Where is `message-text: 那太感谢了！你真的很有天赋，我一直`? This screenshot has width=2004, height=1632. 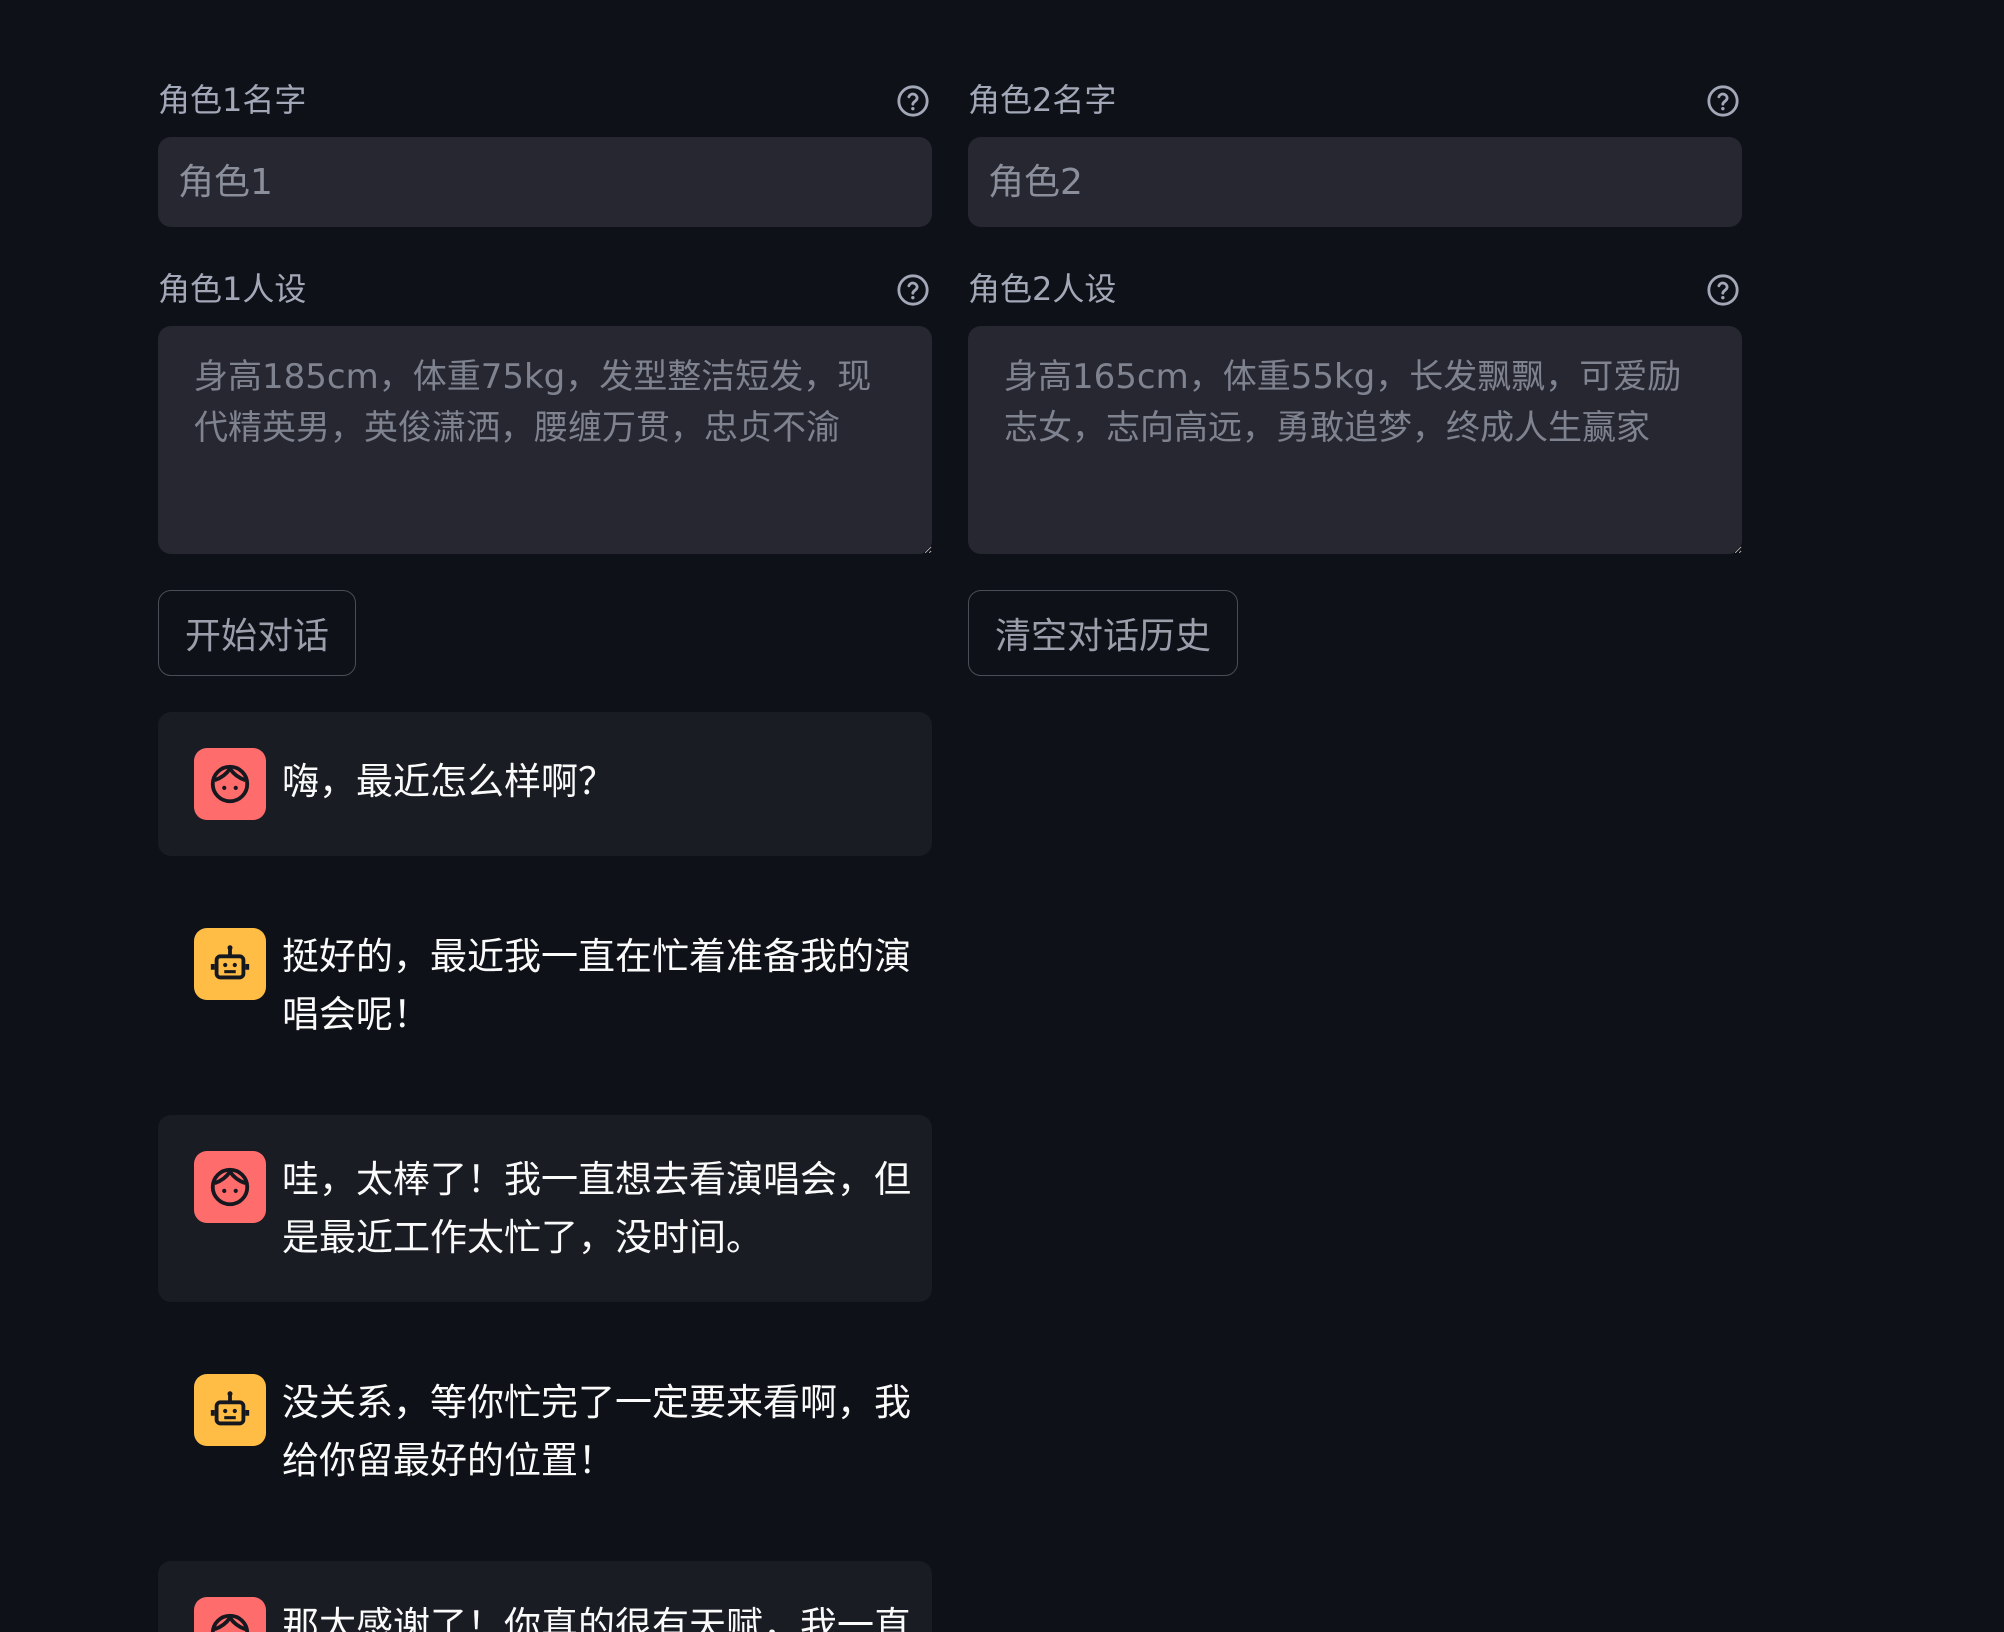
message-text: 那太感谢了！你真的很有天赋，我一直 is located at coordinates (596, 1618).